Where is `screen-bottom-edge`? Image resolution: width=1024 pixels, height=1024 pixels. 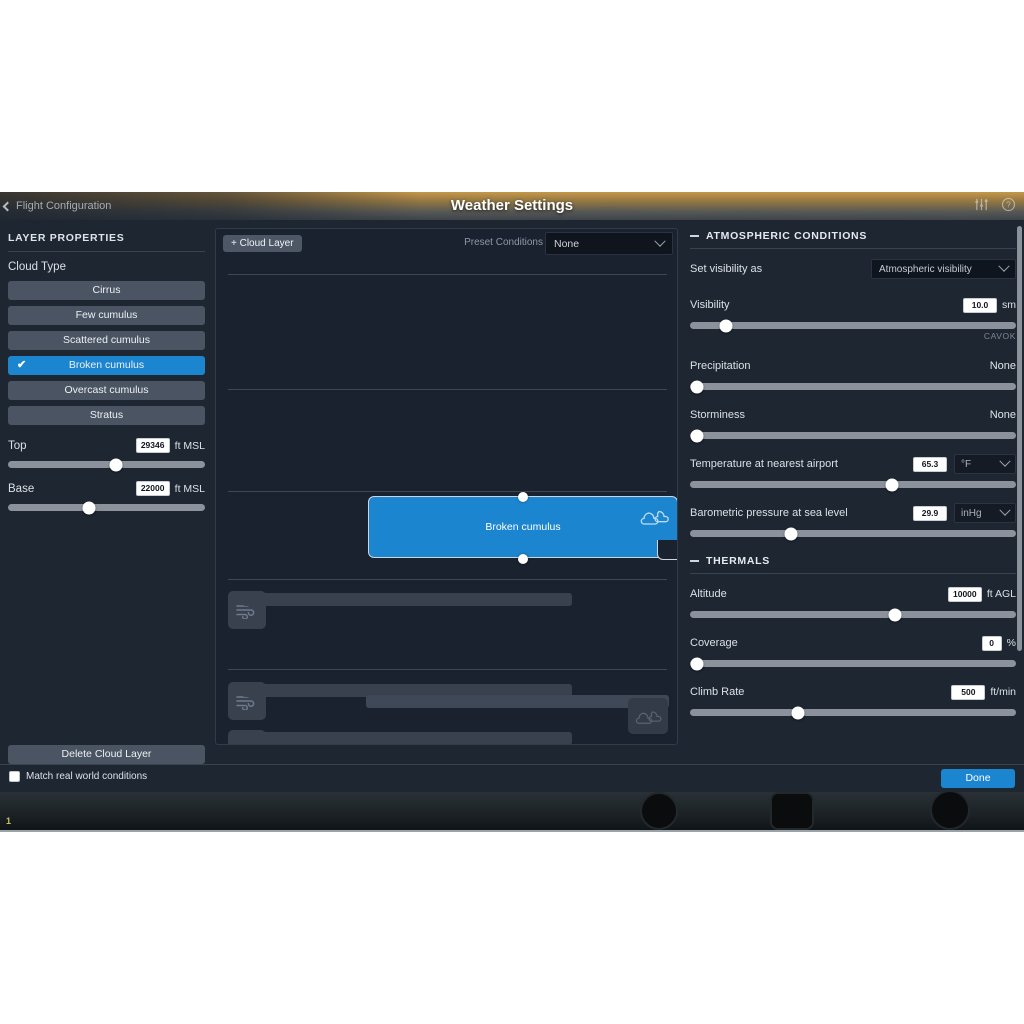 screen-bottom-edge is located at coordinates (512, 831).